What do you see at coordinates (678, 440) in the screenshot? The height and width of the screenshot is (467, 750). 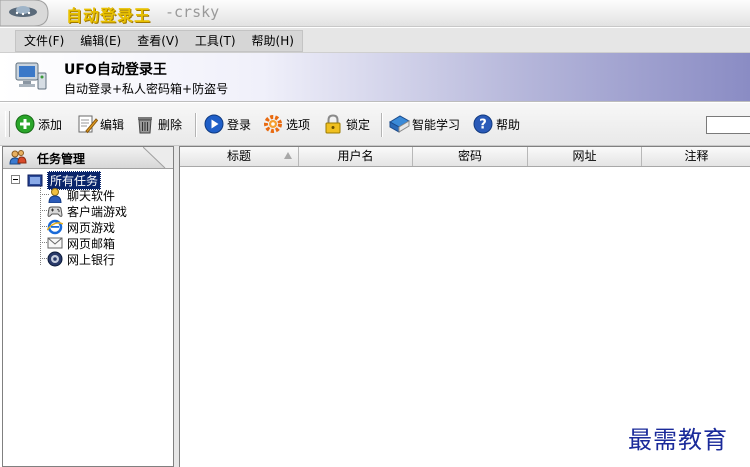 I see `watermark: 最需教育` at bounding box center [678, 440].